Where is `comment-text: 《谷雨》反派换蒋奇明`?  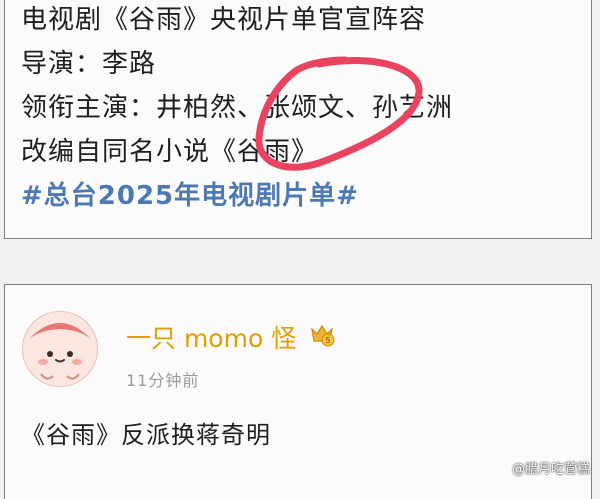 comment-text: 《谷雨》反派换蒋奇明 is located at coordinates (146, 435).